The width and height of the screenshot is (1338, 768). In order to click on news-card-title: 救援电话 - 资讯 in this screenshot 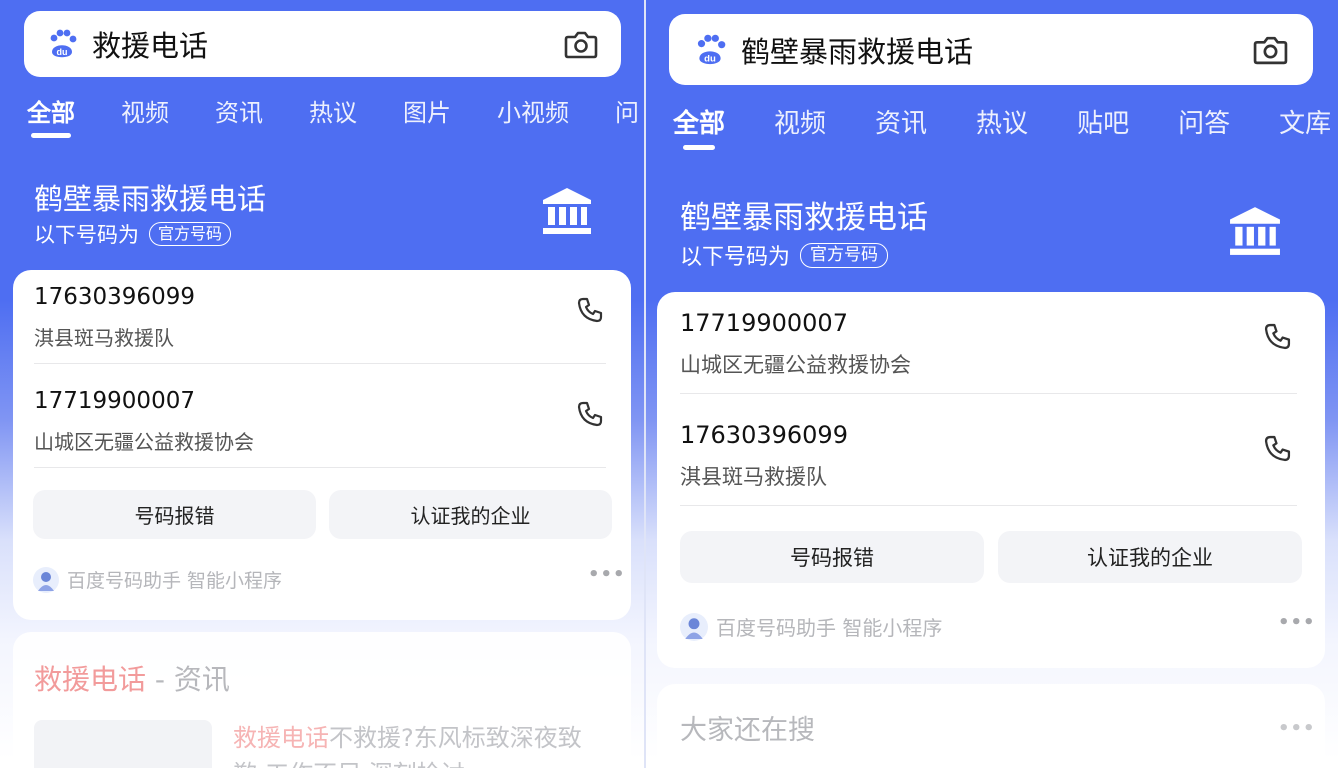, I will do `click(132, 678)`.